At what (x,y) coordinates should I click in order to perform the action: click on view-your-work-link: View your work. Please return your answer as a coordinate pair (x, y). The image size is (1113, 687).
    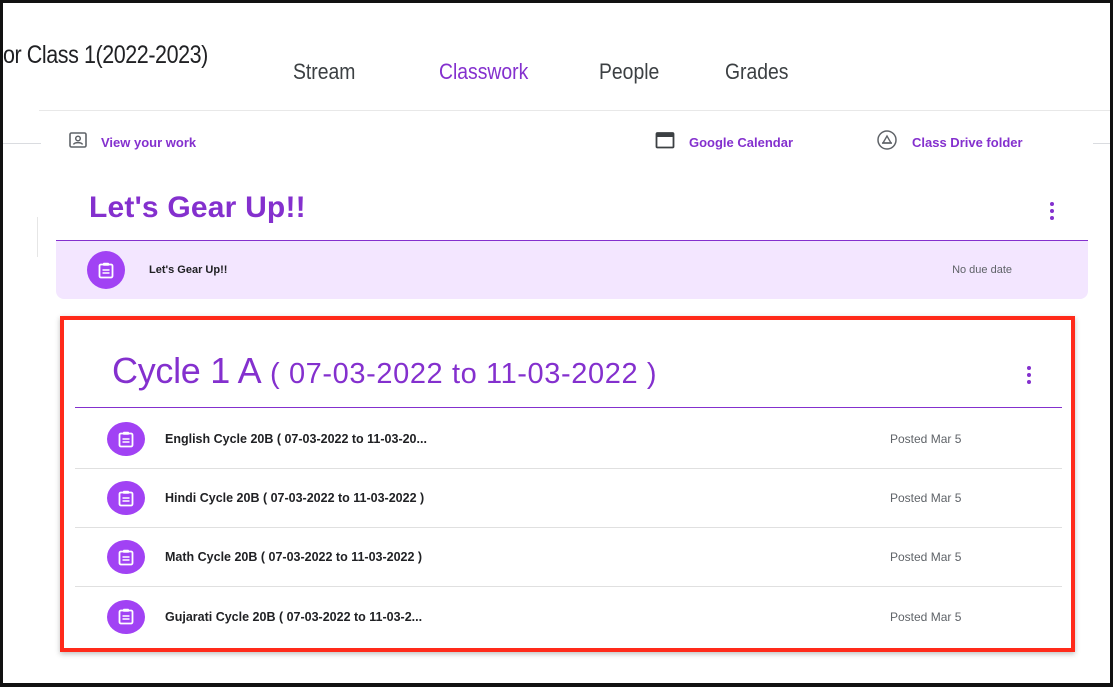
    Looking at the image, I should click on (132, 142).